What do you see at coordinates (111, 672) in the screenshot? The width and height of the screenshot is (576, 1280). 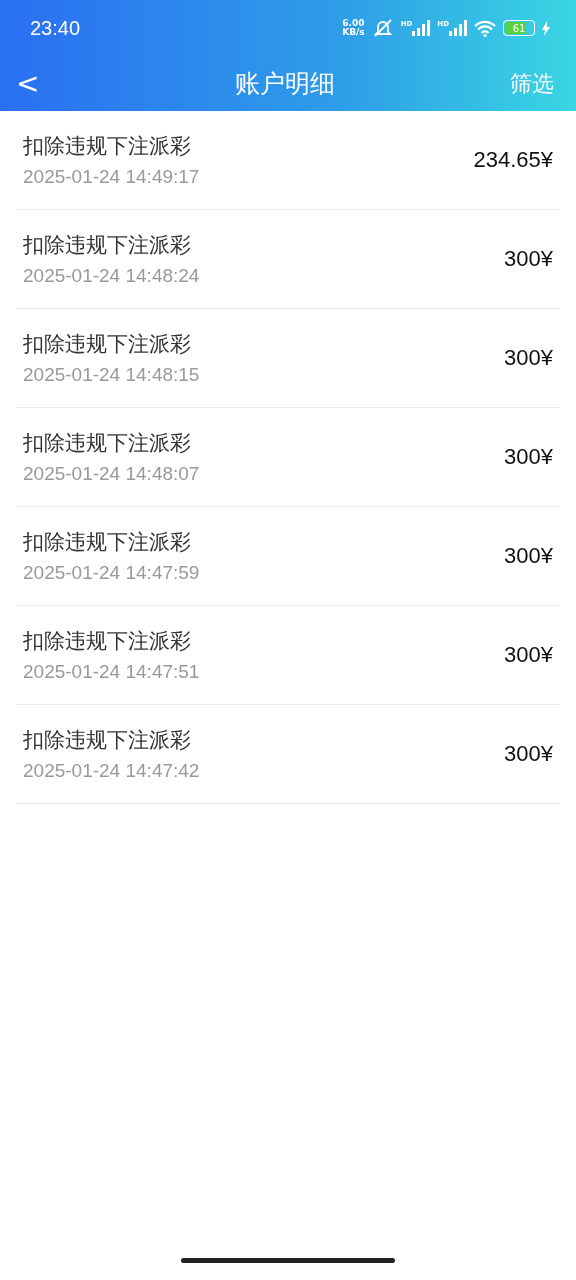 I see `record-time: 2025-01-24 14:47:51` at bounding box center [111, 672].